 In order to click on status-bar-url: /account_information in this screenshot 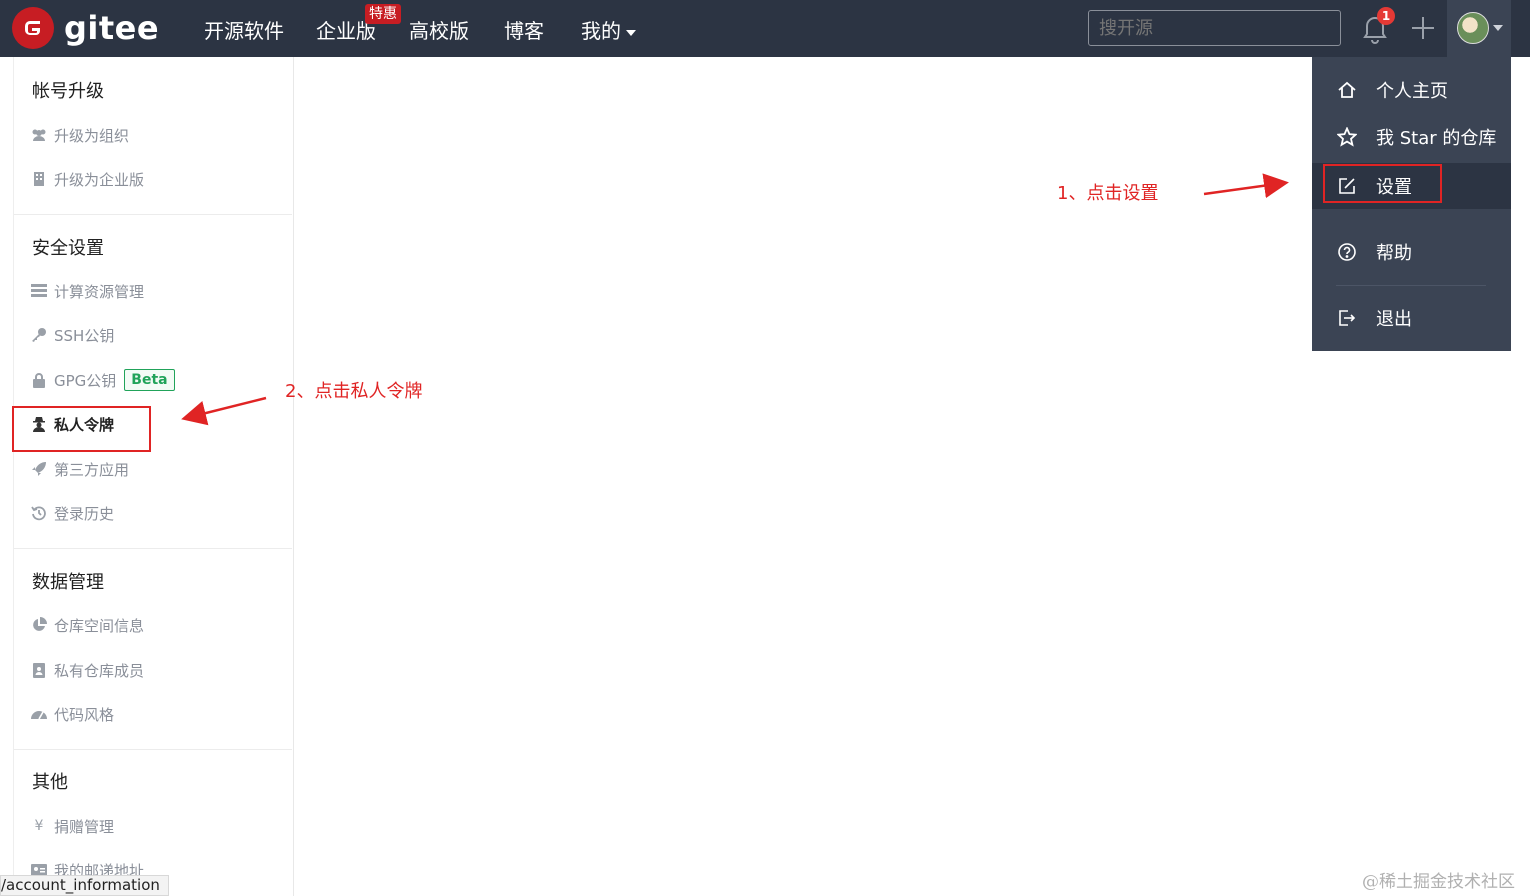, I will do `click(84, 885)`.